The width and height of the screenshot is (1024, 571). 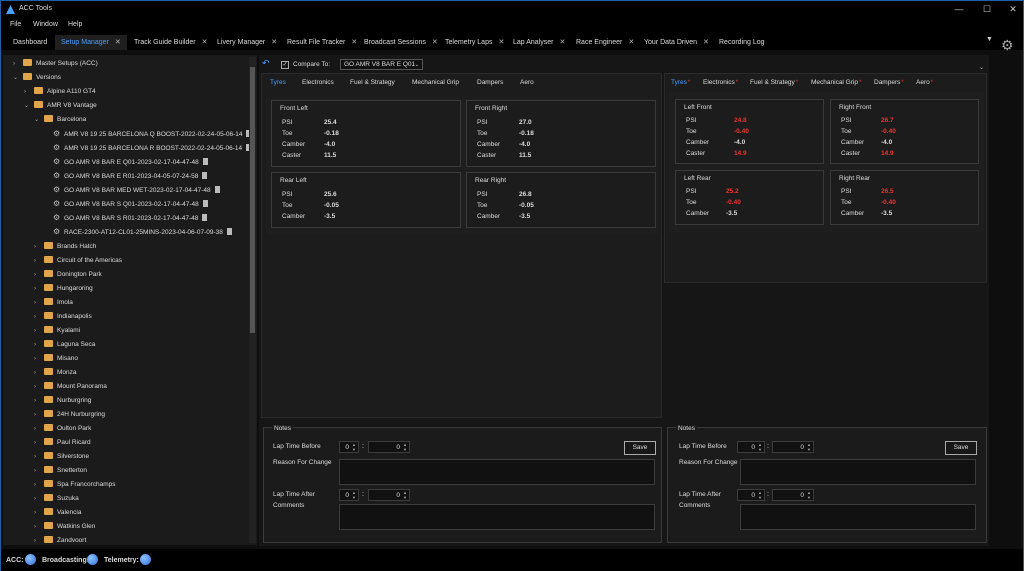 I want to click on tree-track-item: › 24H Nurburgring, so click(x=69, y=414).